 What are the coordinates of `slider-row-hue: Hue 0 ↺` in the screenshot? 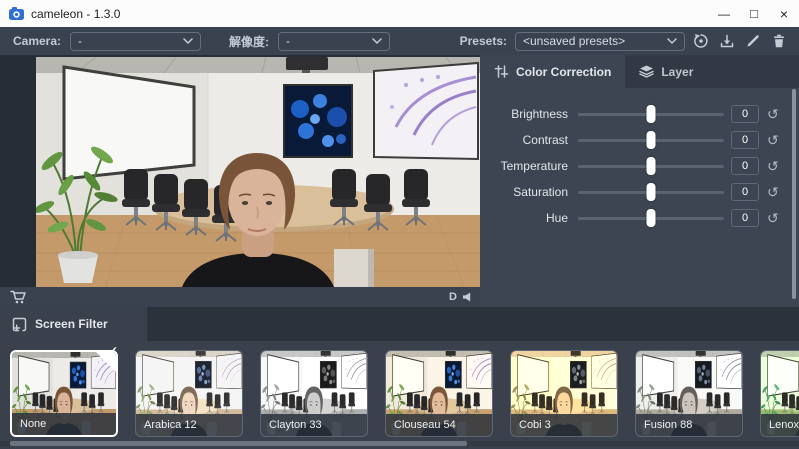 It's located at (639, 218).